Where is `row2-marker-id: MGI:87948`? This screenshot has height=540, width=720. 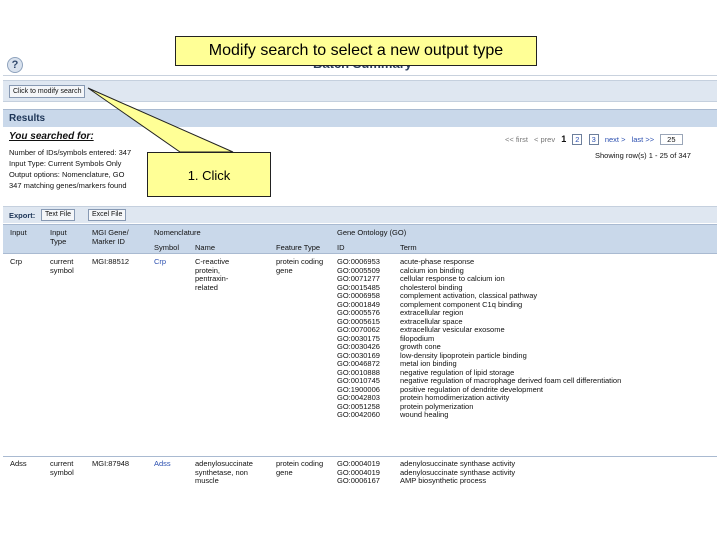
row2-marker-id: MGI:87948 is located at coordinates (111, 463).